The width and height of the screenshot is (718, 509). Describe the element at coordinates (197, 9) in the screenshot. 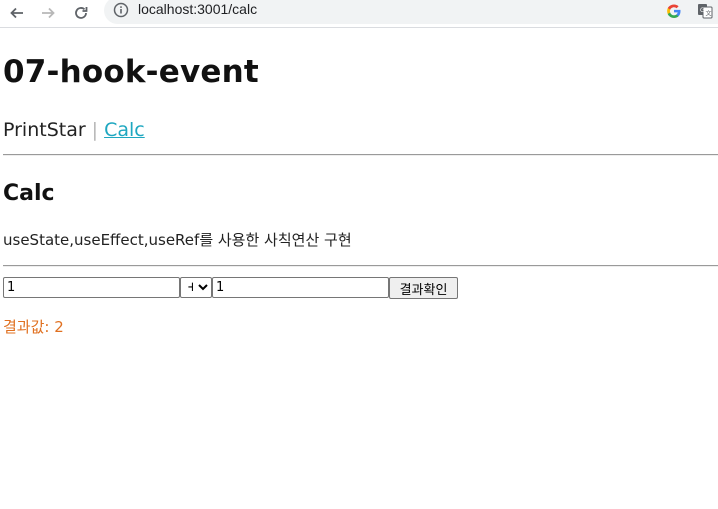

I see `url-text: localhost:3001/calc` at that location.